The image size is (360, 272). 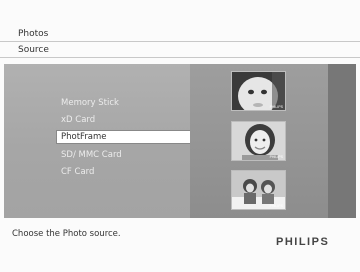 I want to click on menu-item-sd-mmc-card: SD/ MMC Card, so click(x=91, y=155).